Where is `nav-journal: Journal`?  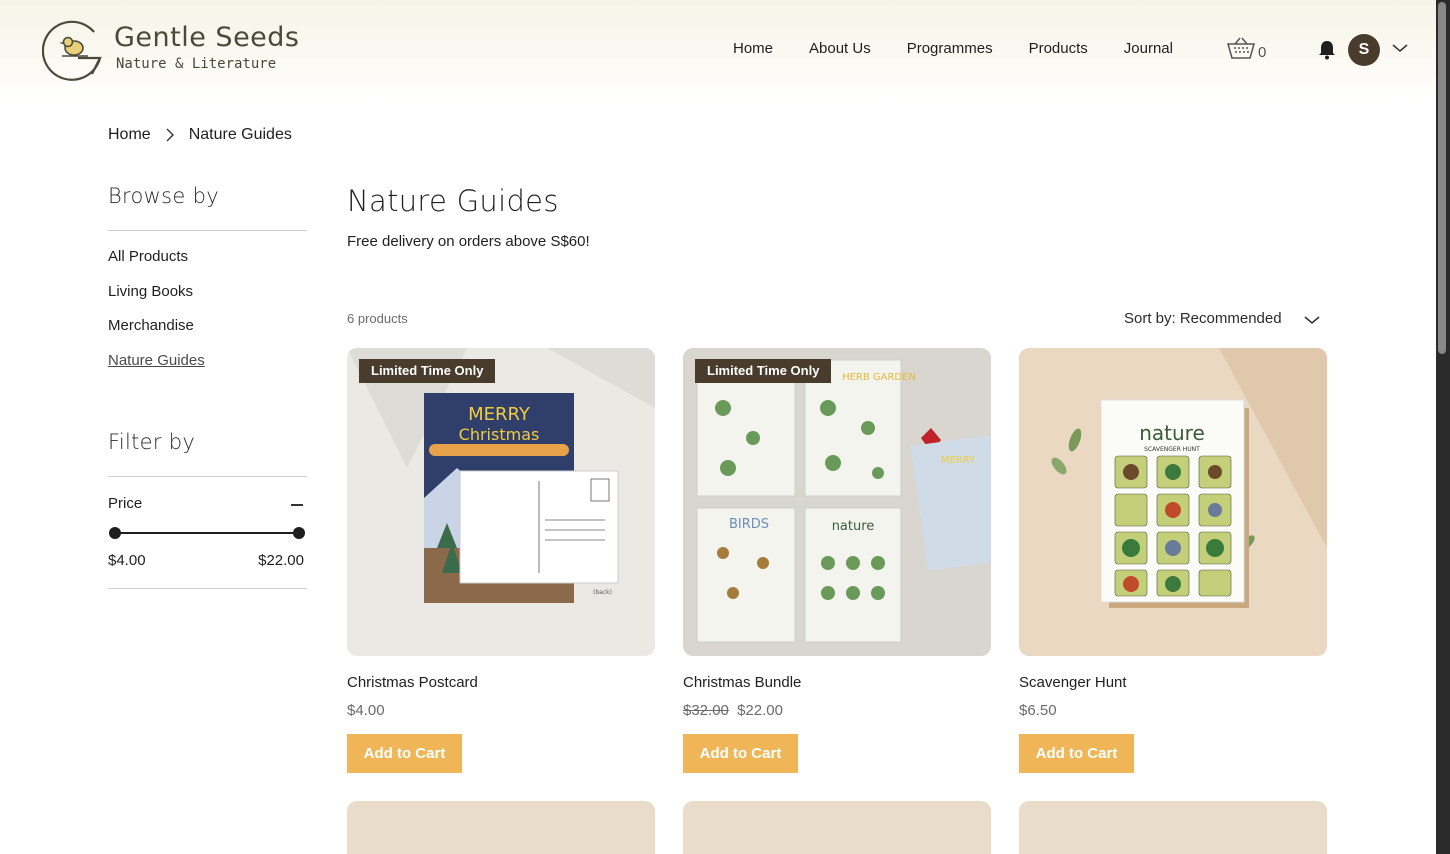
nav-journal: Journal is located at coordinates (1148, 48).